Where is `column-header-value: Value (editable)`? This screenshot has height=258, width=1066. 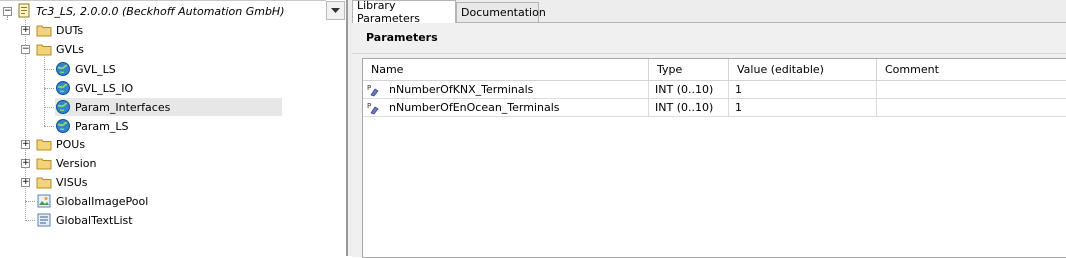
column-header-value: Value (editable) is located at coordinates (803, 70).